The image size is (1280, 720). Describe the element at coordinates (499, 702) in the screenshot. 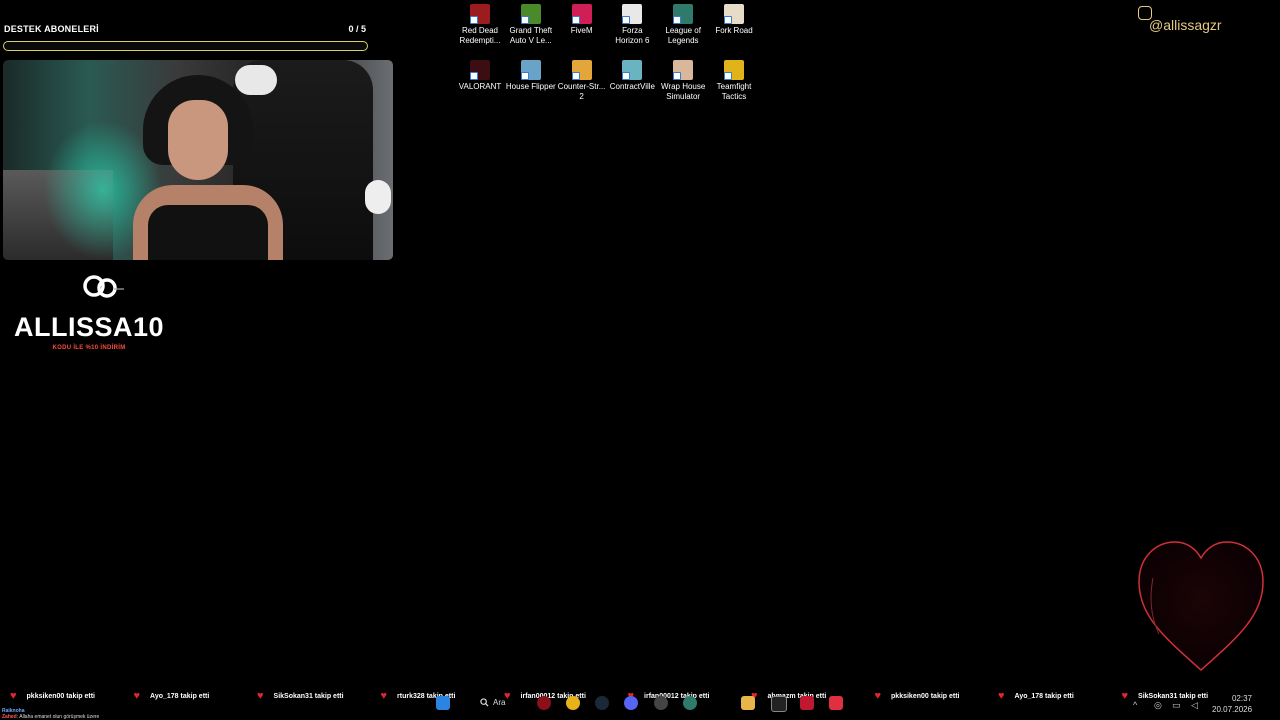

I see `search-label: Ara` at that location.